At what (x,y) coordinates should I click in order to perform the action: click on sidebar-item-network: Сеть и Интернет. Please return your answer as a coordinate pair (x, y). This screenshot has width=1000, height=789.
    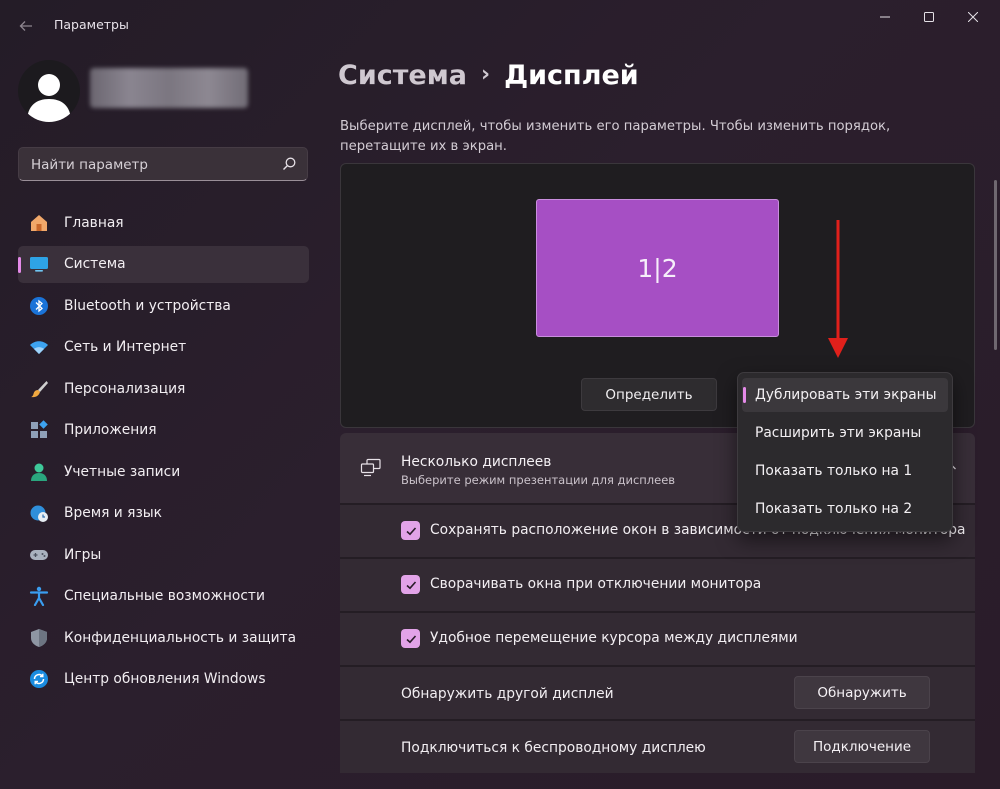
    Looking at the image, I should click on (163, 347).